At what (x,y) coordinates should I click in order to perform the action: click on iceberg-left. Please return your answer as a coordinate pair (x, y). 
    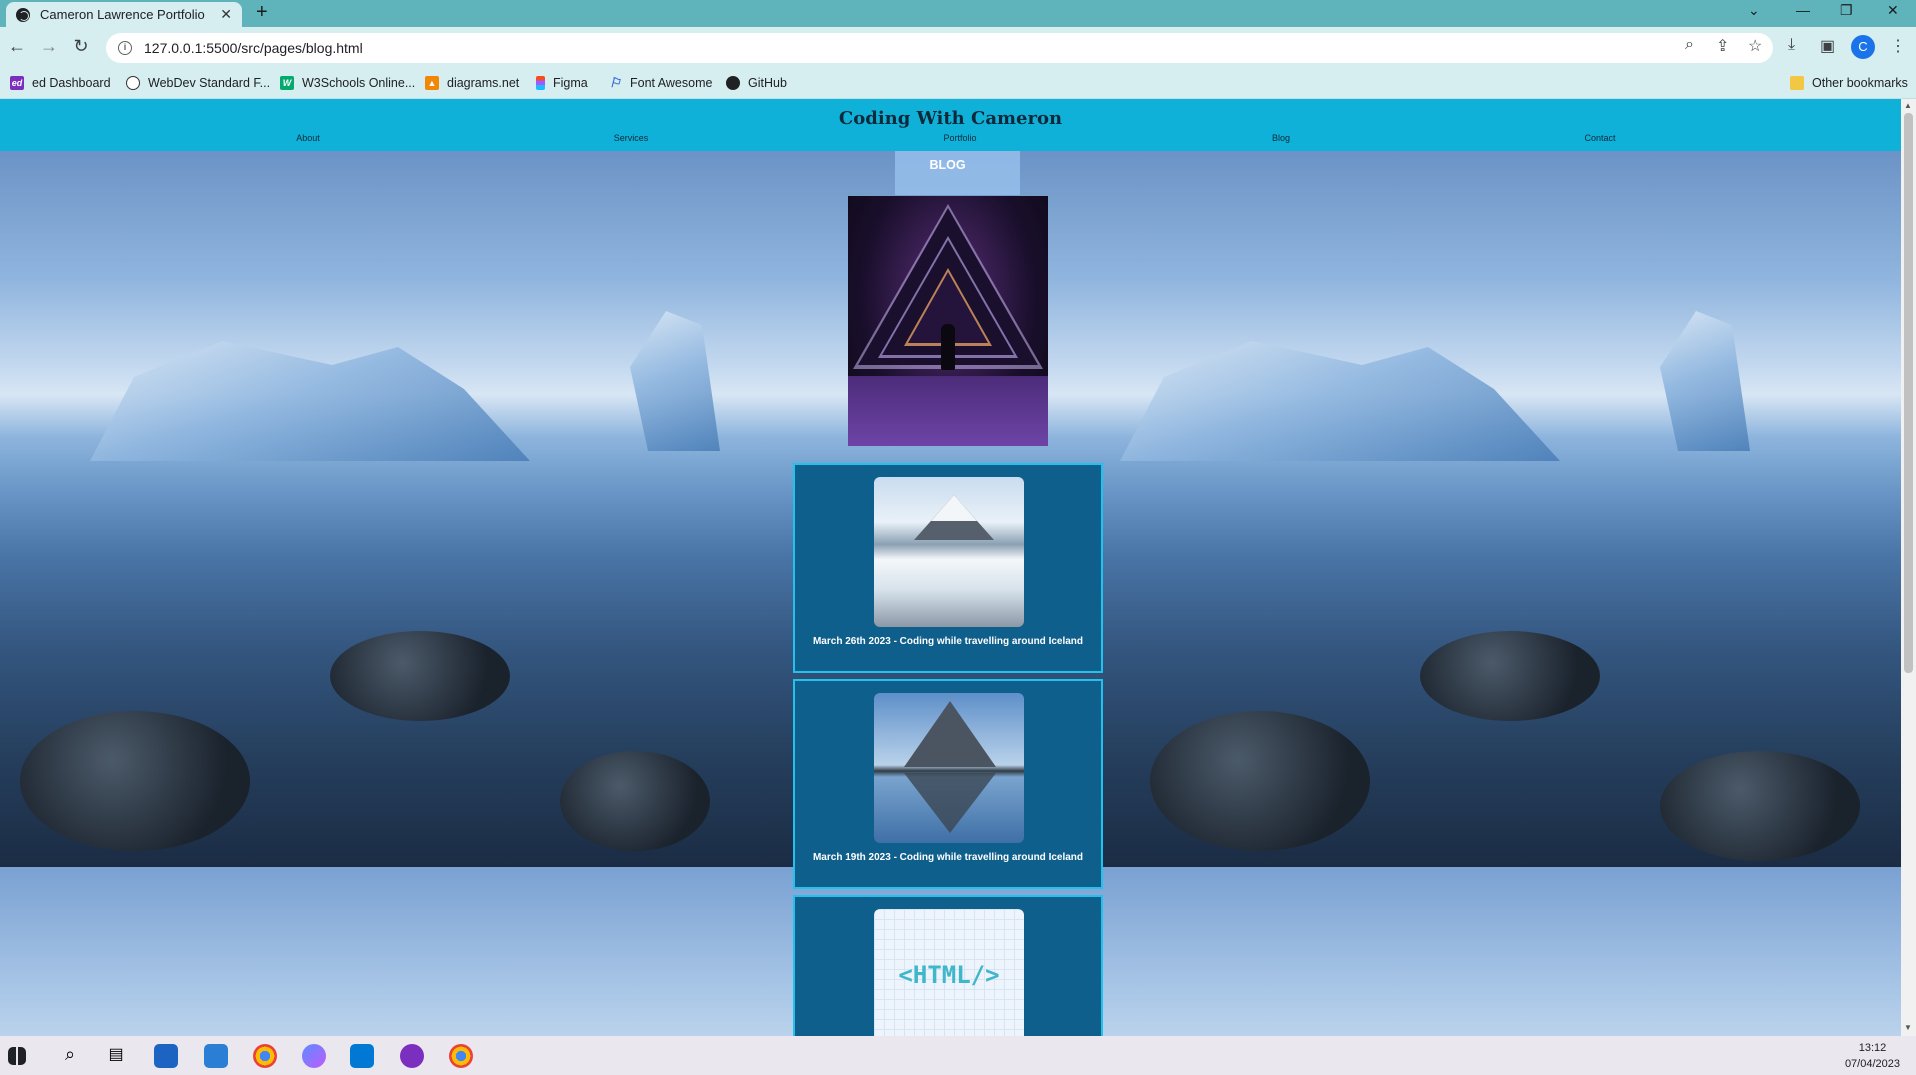
    Looking at the image, I should click on (310, 401).